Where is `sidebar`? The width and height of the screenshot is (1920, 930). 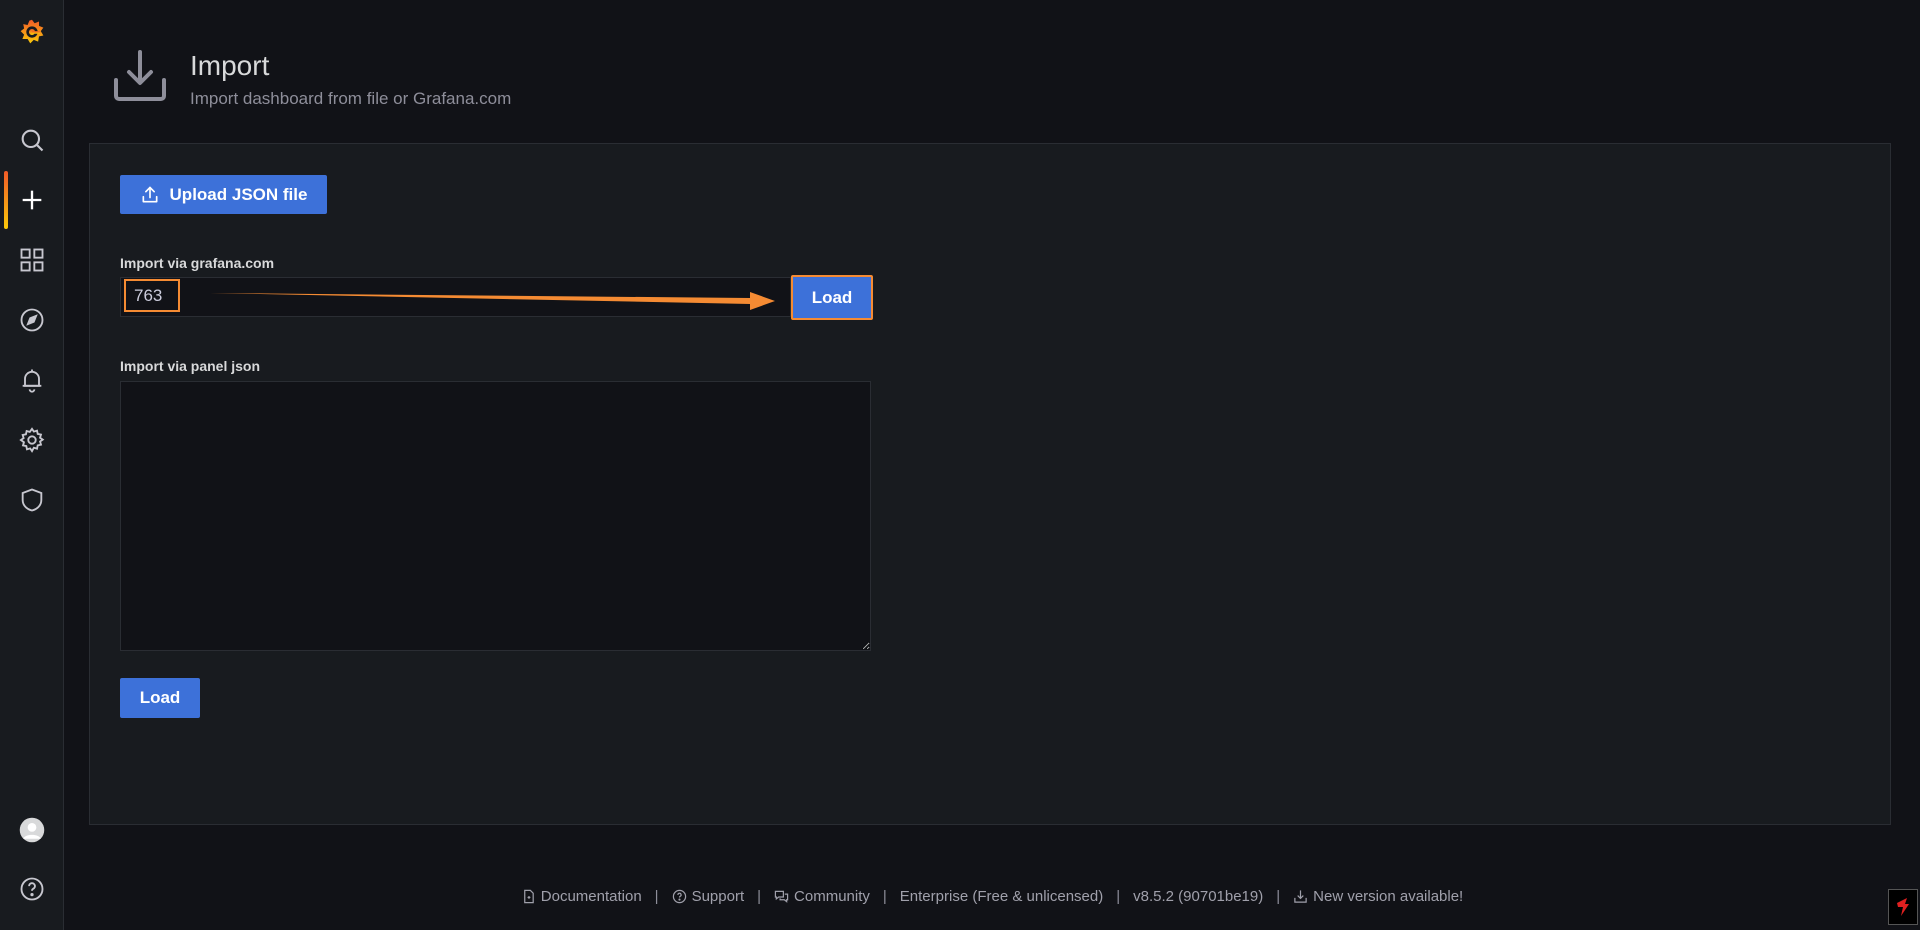 sidebar is located at coordinates (32, 465).